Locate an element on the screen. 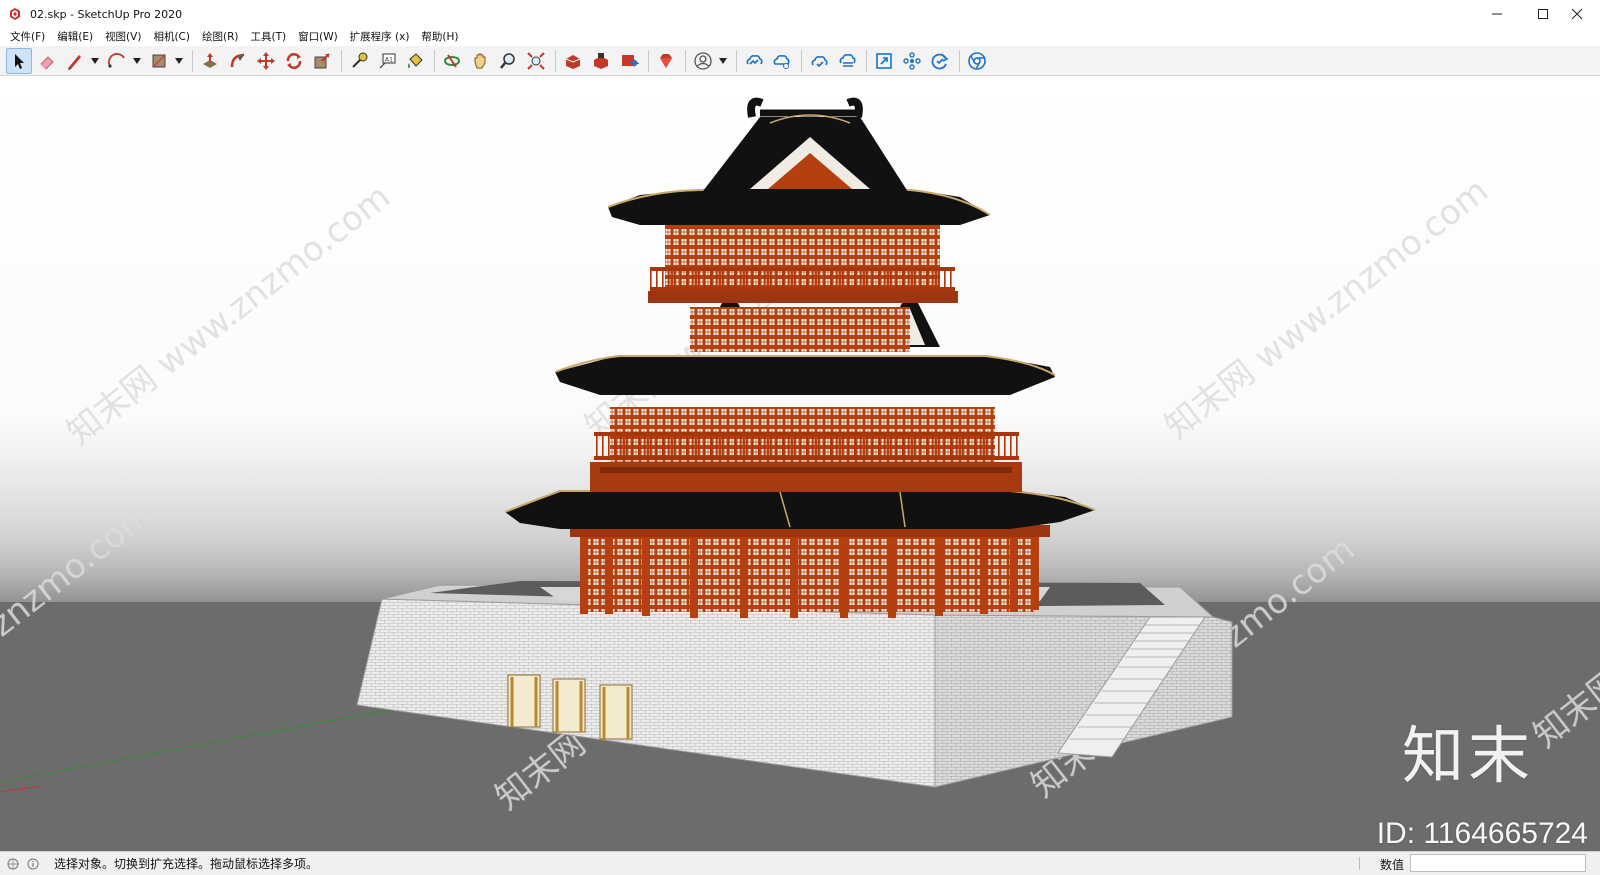  account-tool-button is located at coordinates (703, 61).